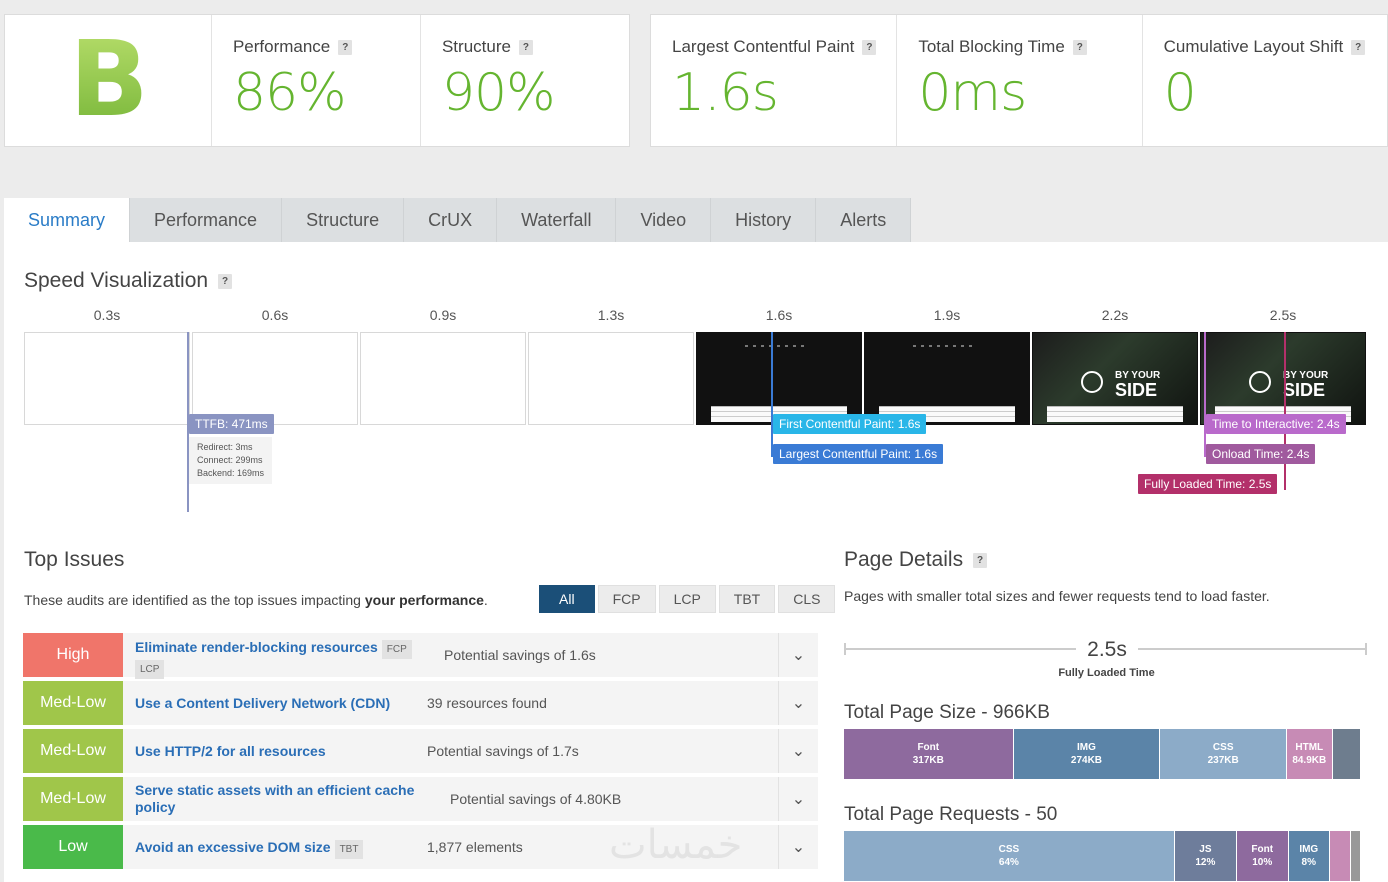 The width and height of the screenshot is (1388, 882). Describe the element at coordinates (943, 346) in the screenshot. I see `frame-text-placeholder` at that location.